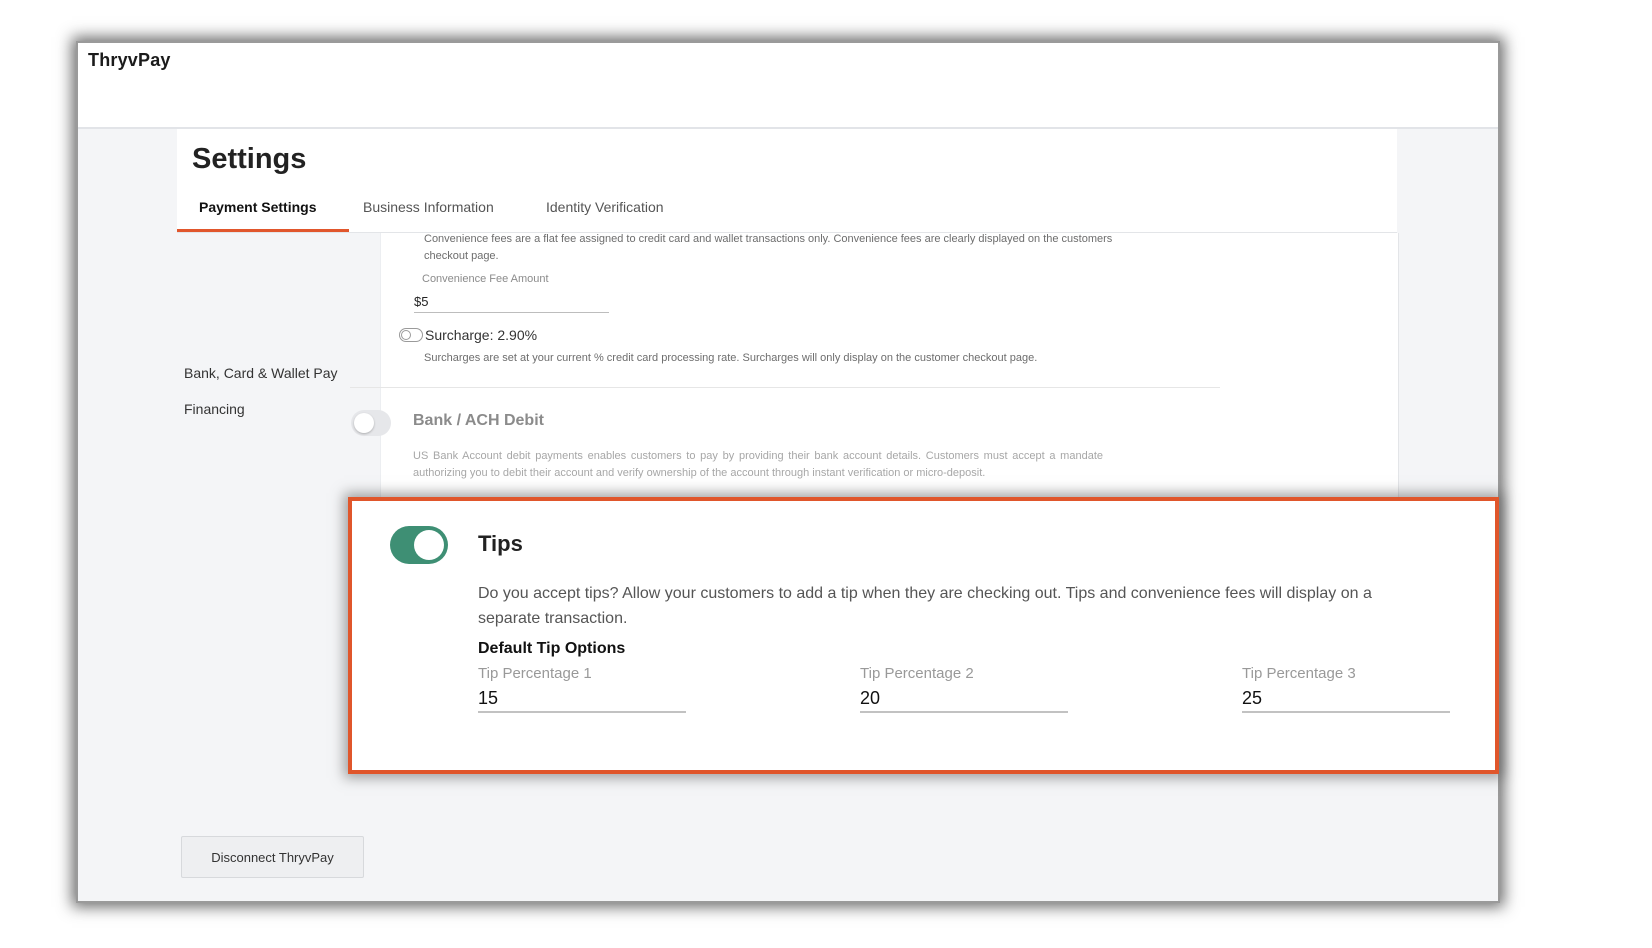  Describe the element at coordinates (1346, 699) in the screenshot. I see `tip-percentage-3-input` at that location.